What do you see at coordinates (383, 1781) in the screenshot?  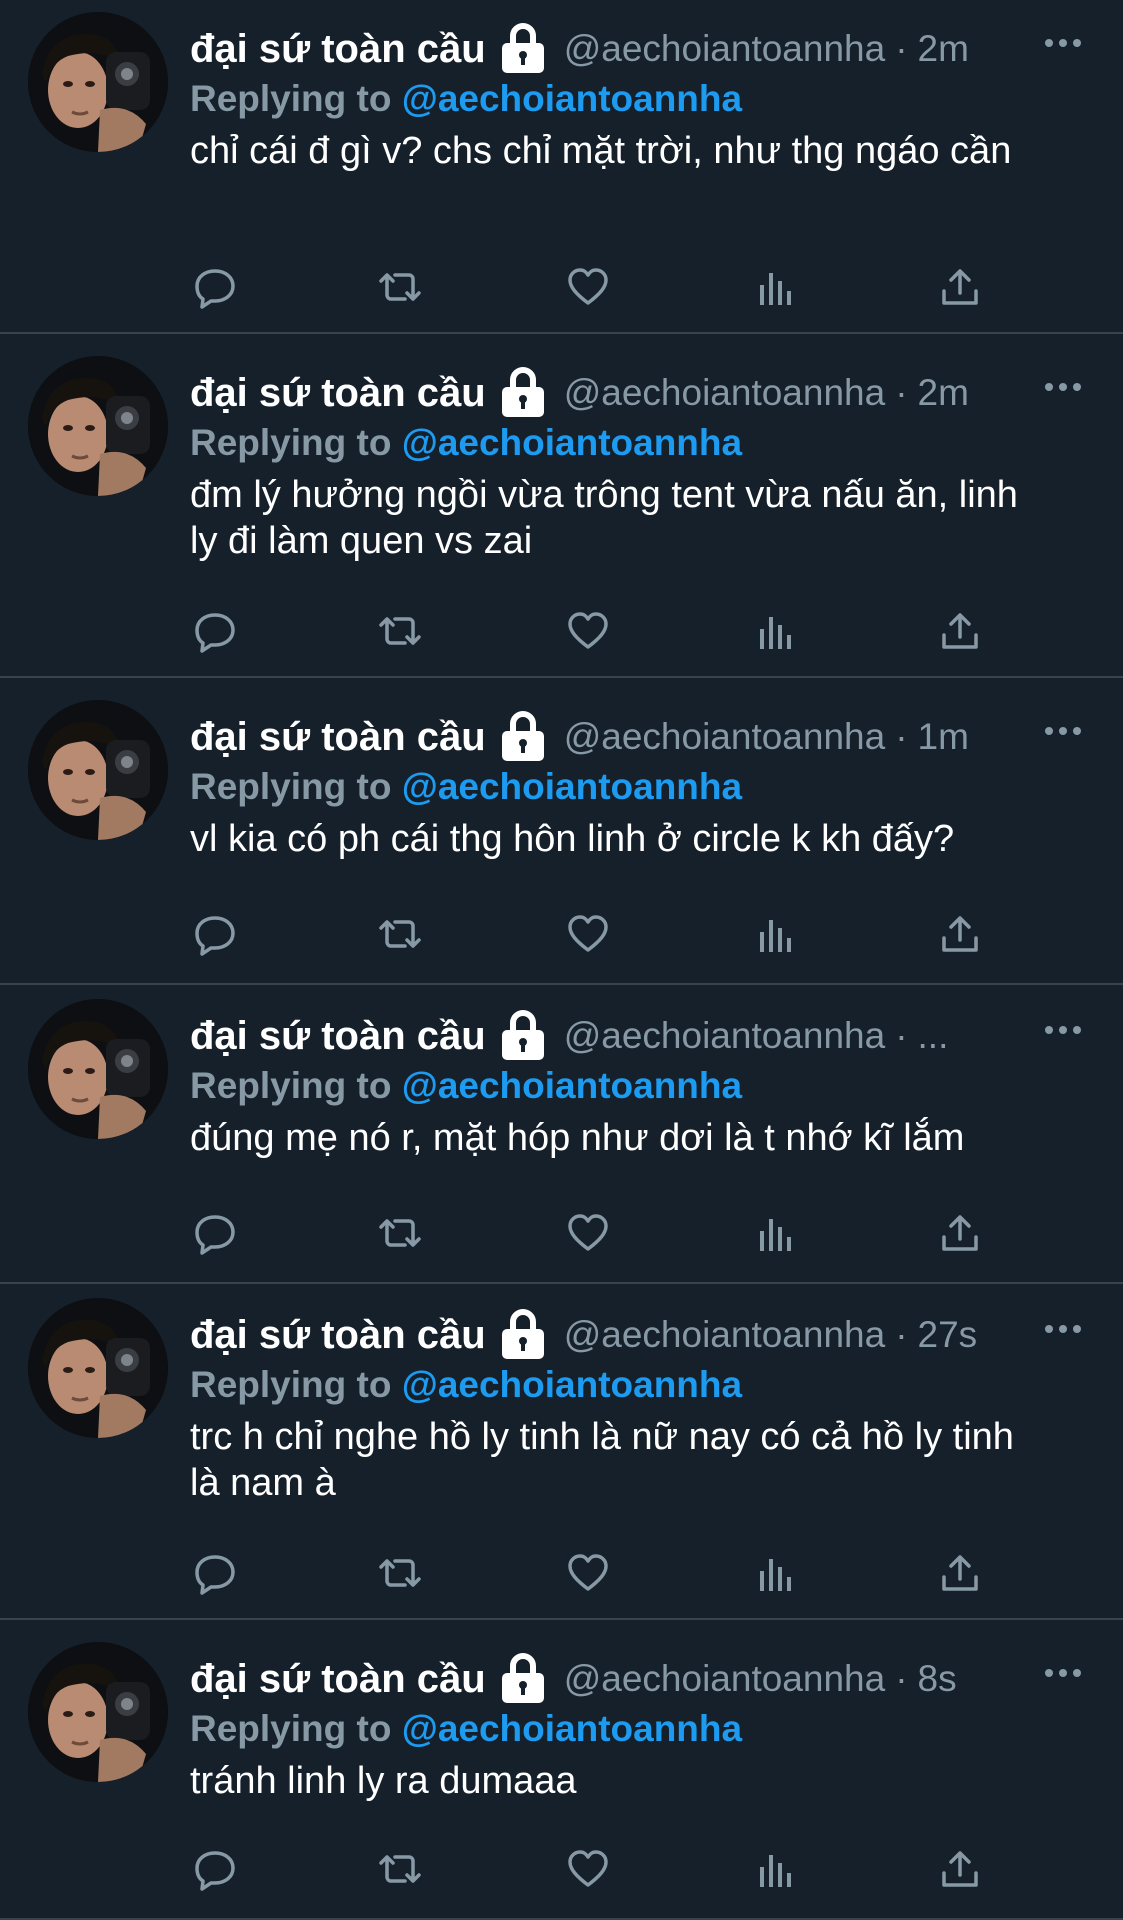 I see `tweet-text: tránh linh ly ra dumaaa` at bounding box center [383, 1781].